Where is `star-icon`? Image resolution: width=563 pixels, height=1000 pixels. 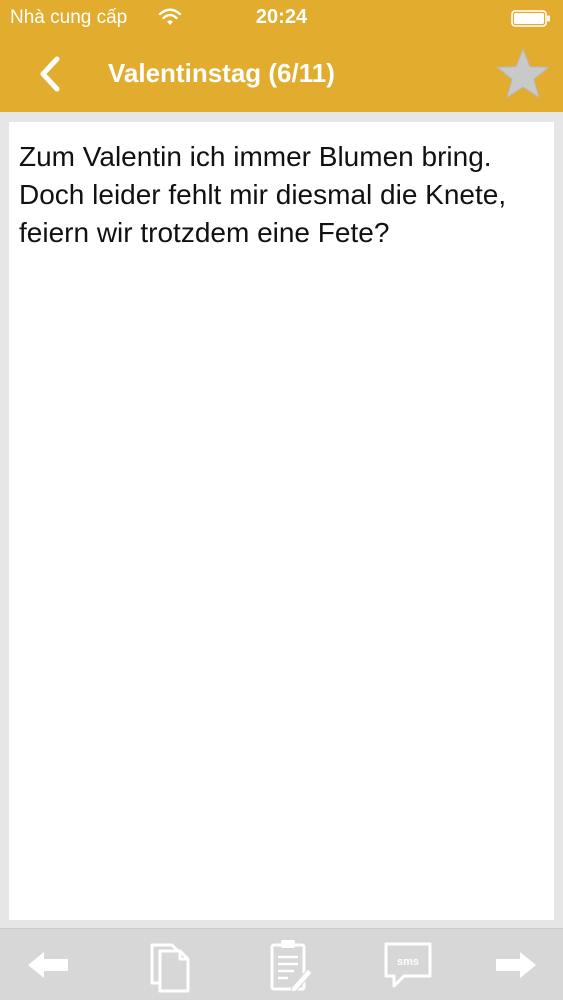 star-icon is located at coordinates (523, 73).